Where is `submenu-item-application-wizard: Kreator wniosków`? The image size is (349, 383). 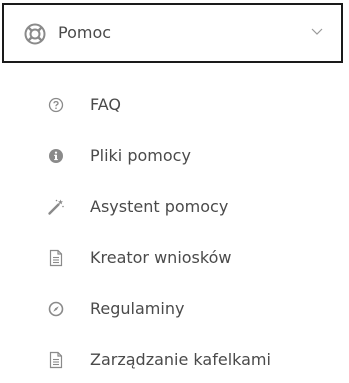 submenu-item-application-wizard: Kreator wniosków is located at coordinates (174, 260).